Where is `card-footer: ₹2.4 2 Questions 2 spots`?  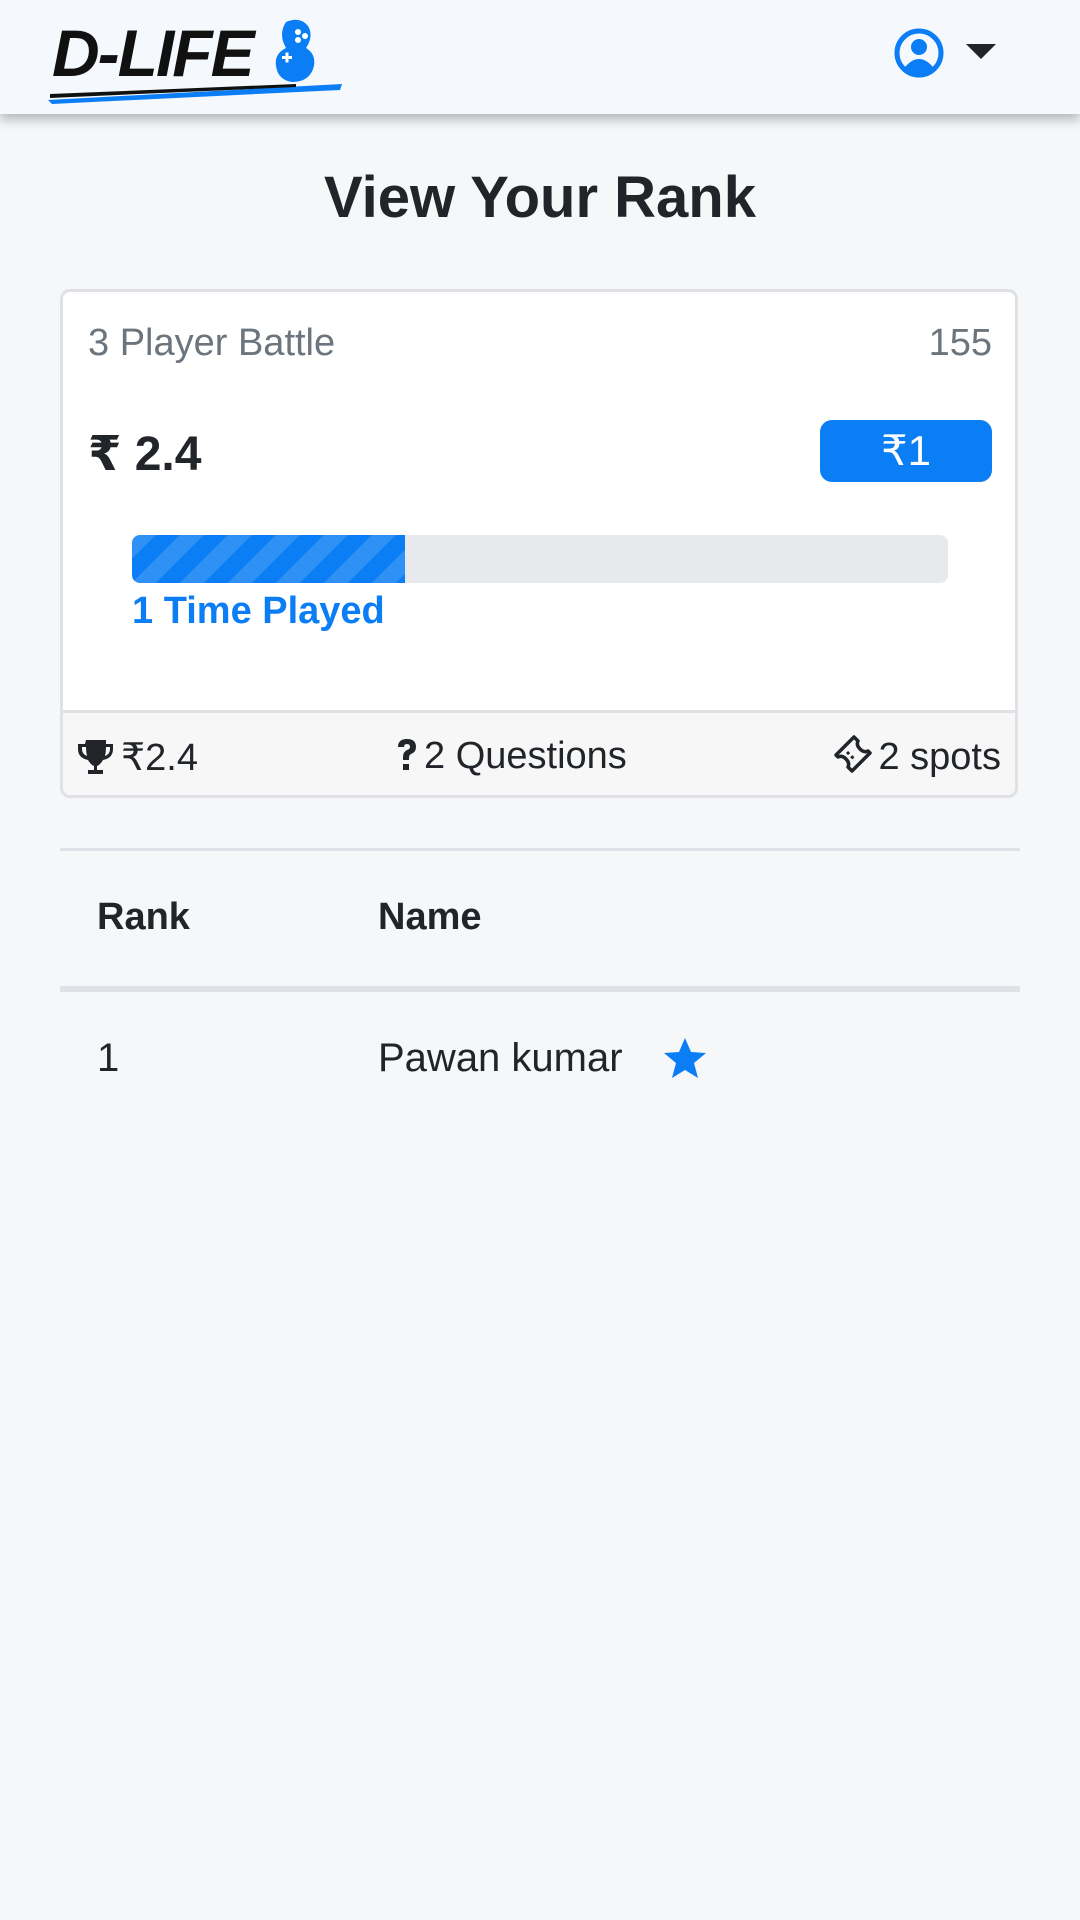 card-footer: ₹2.4 2 Questions 2 spots is located at coordinates (539, 752).